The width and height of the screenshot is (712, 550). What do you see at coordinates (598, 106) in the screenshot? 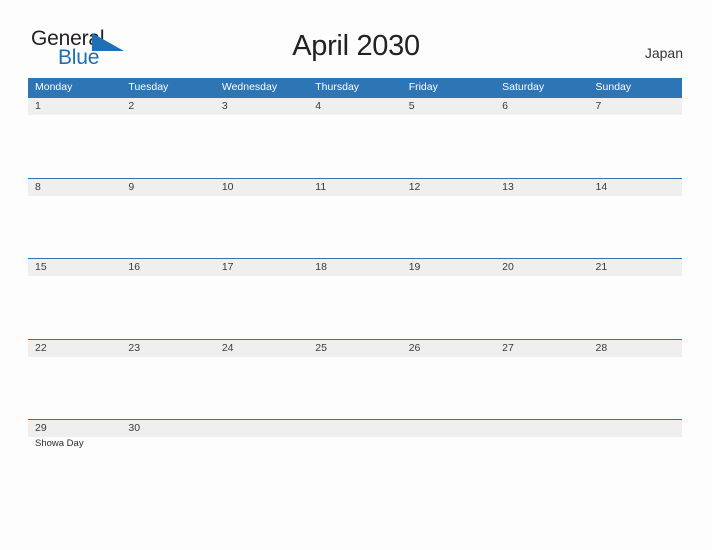
I see `day-number: 7` at bounding box center [598, 106].